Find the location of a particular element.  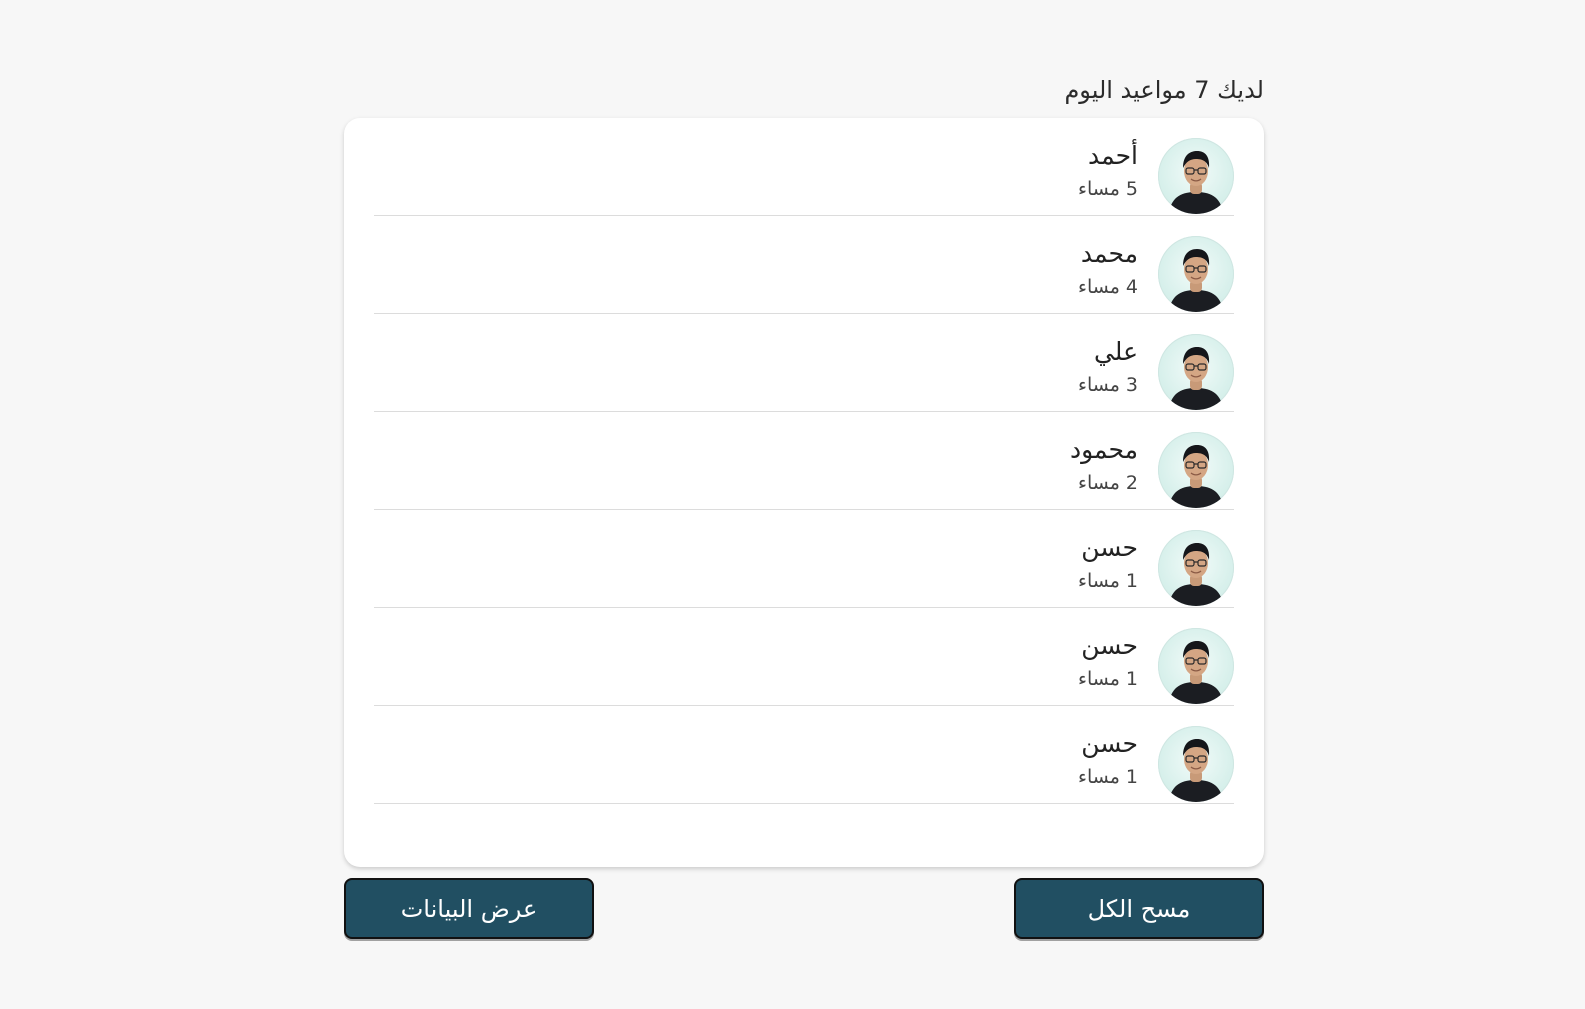

appointment-name: علي is located at coordinates (1115, 351).